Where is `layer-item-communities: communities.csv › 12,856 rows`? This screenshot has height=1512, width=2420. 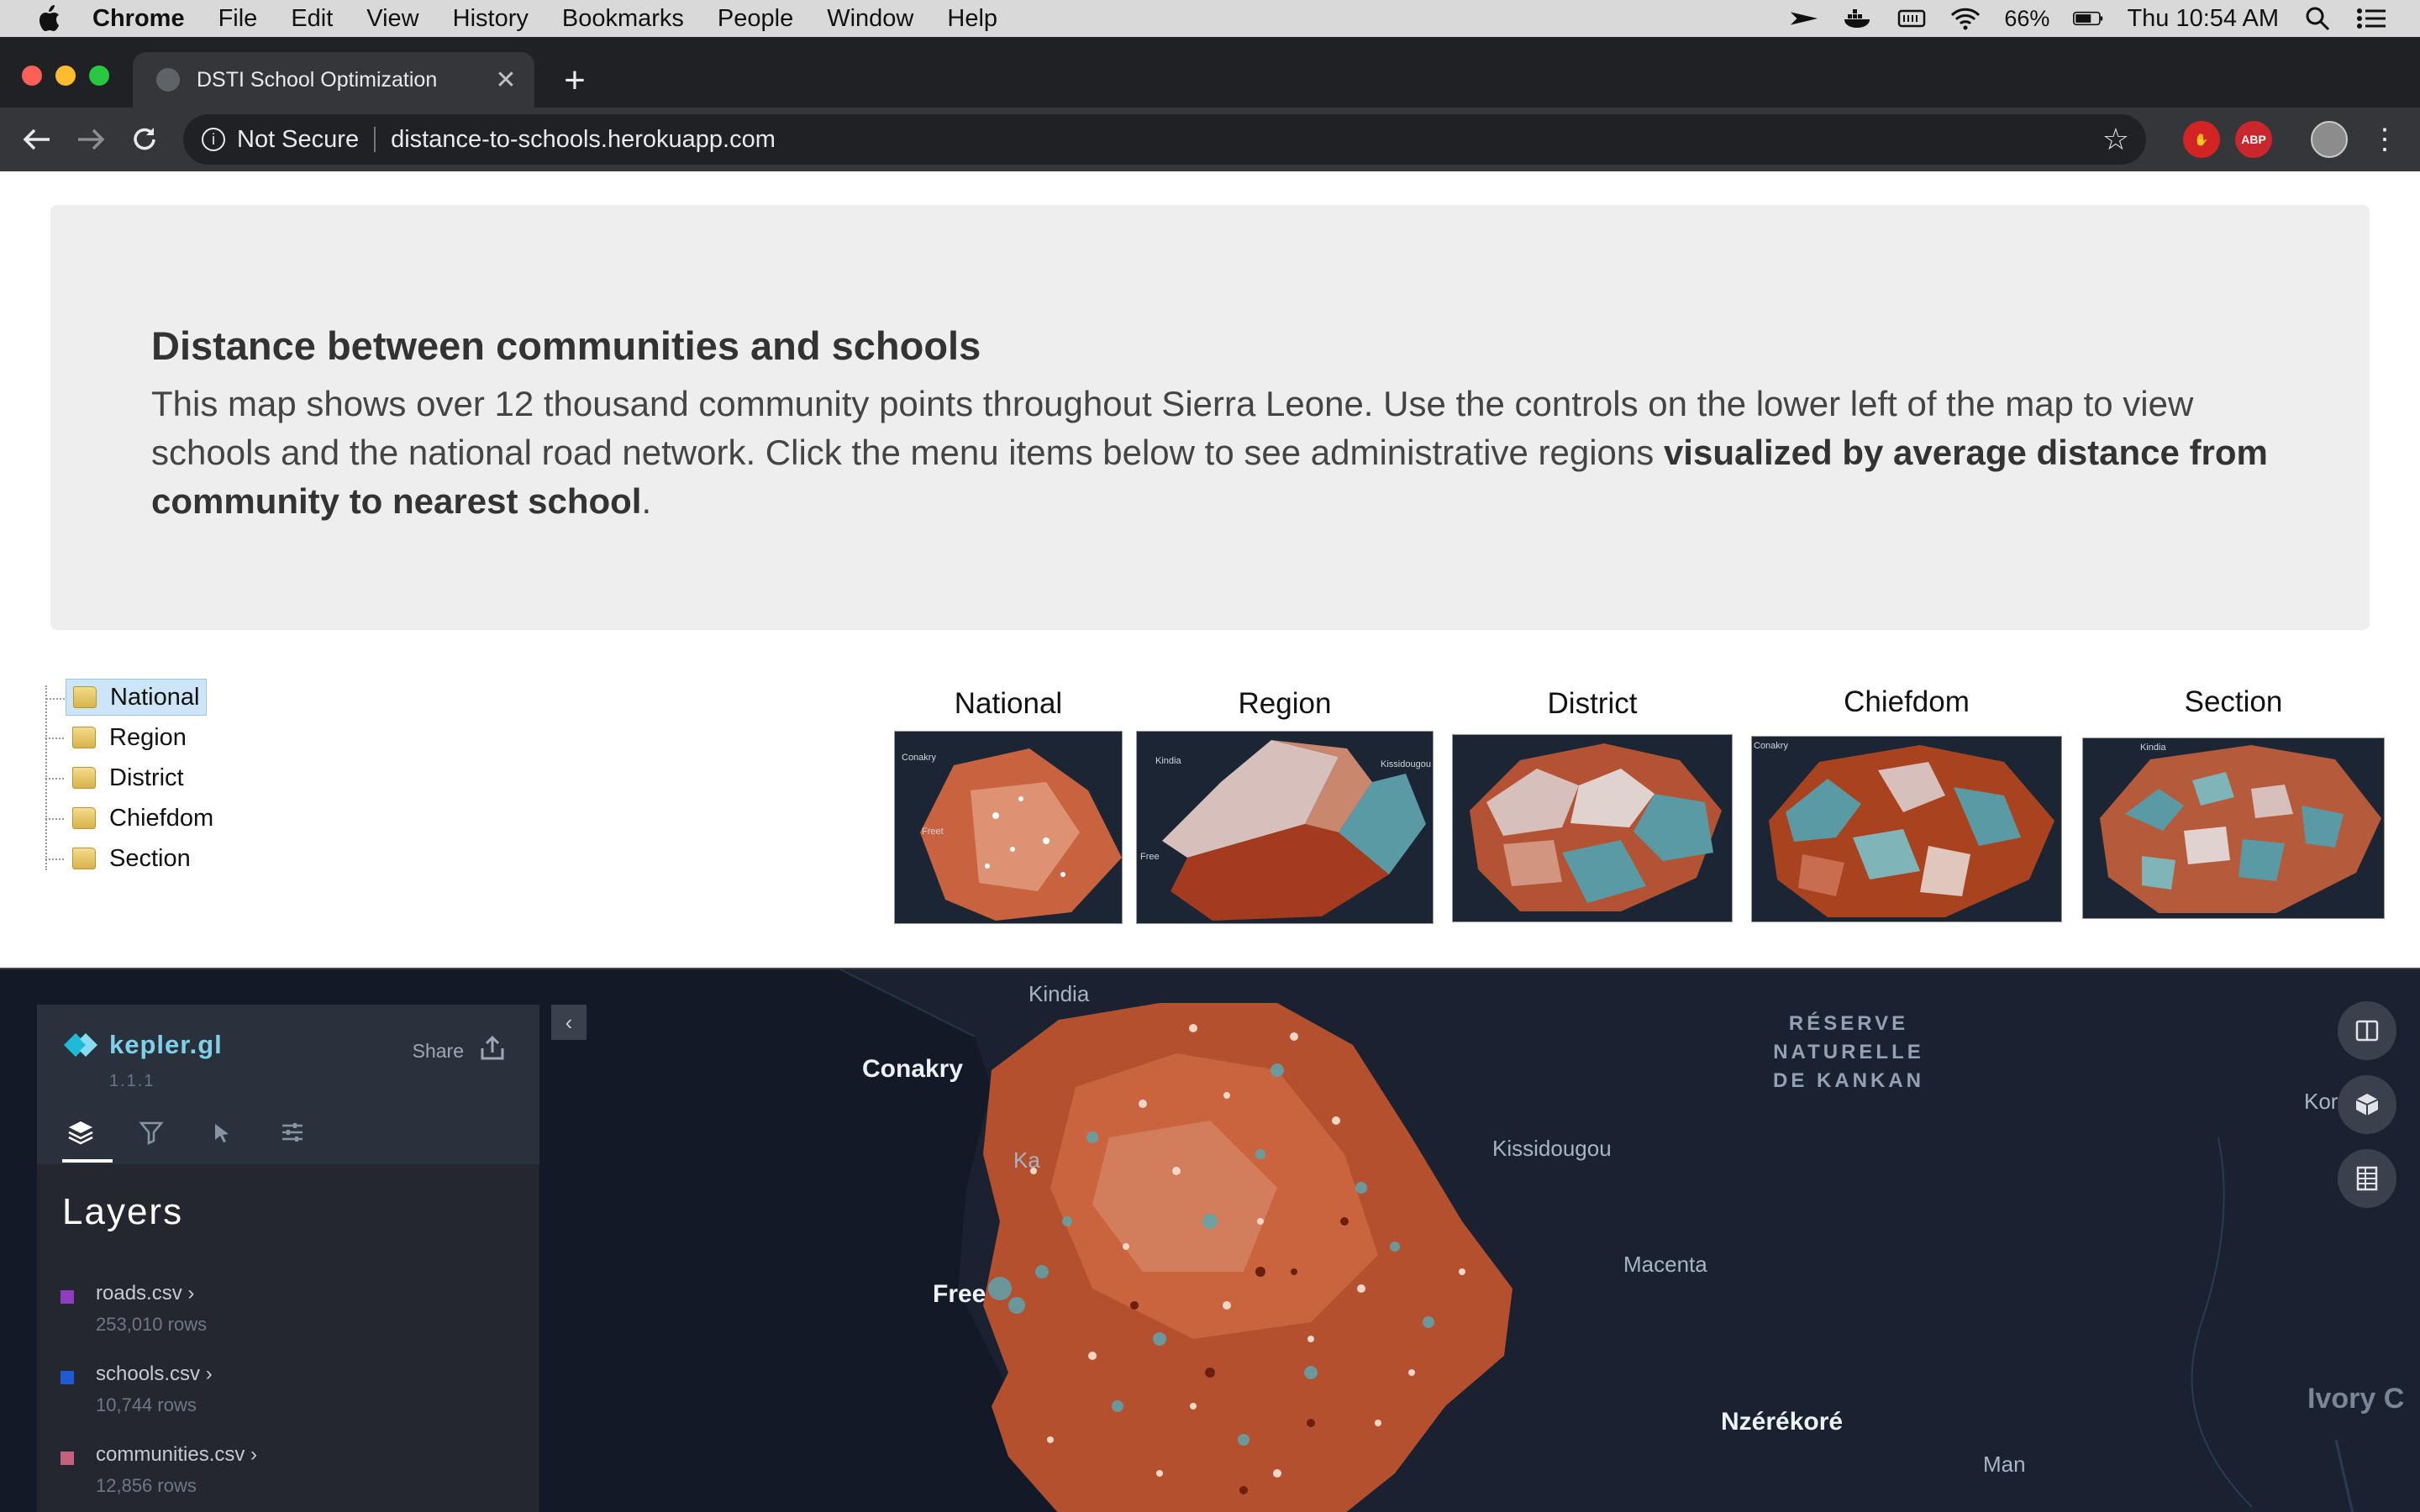 layer-item-communities: communities.csv › 12,856 rows is located at coordinates (187, 1472).